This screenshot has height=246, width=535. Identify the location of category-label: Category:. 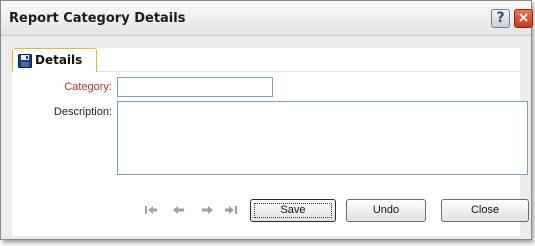
(88, 87).